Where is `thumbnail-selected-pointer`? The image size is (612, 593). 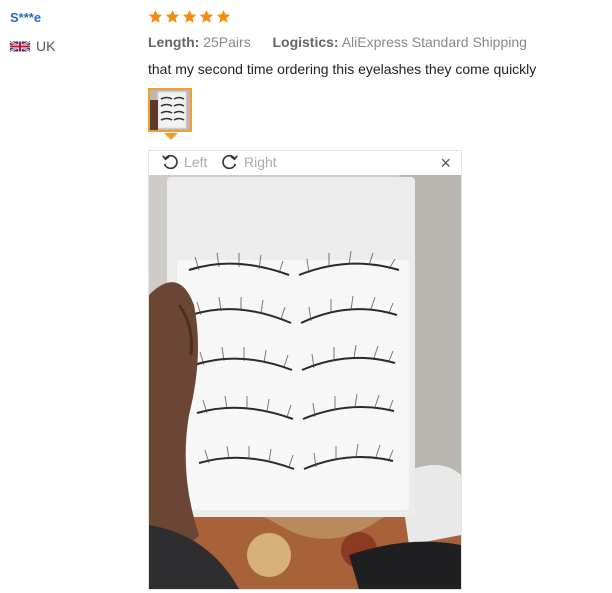 thumbnail-selected-pointer is located at coordinates (171, 136).